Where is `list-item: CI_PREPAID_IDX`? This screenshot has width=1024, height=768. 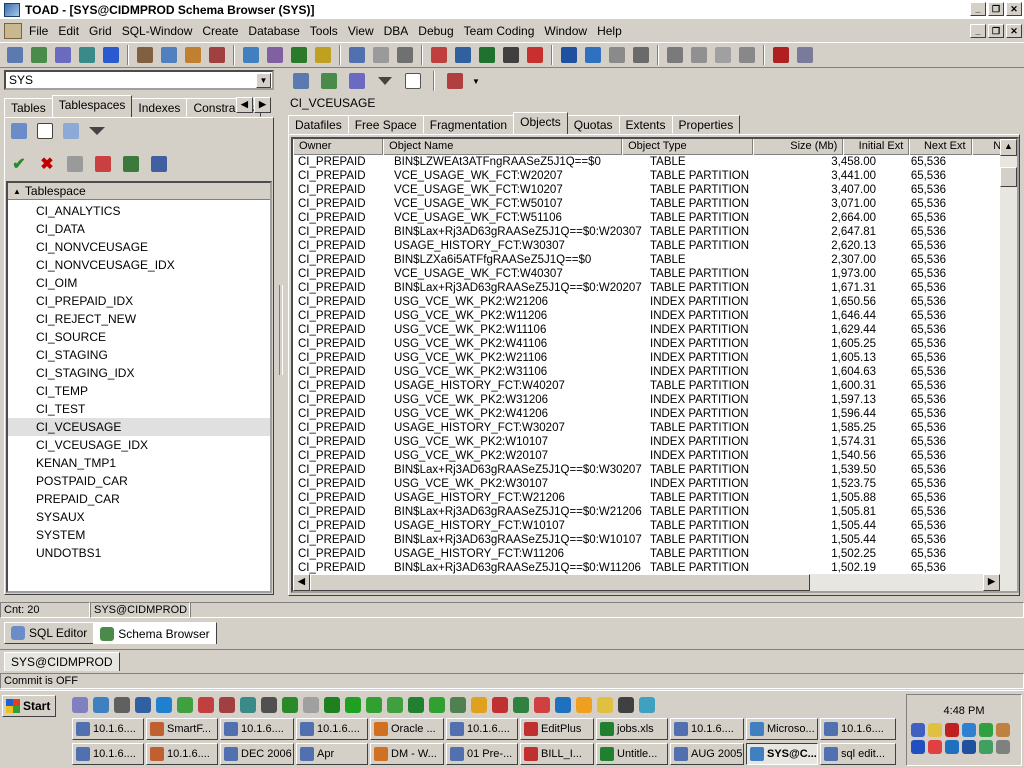
list-item: CI_PREPAID_IDX is located at coordinates (139, 301).